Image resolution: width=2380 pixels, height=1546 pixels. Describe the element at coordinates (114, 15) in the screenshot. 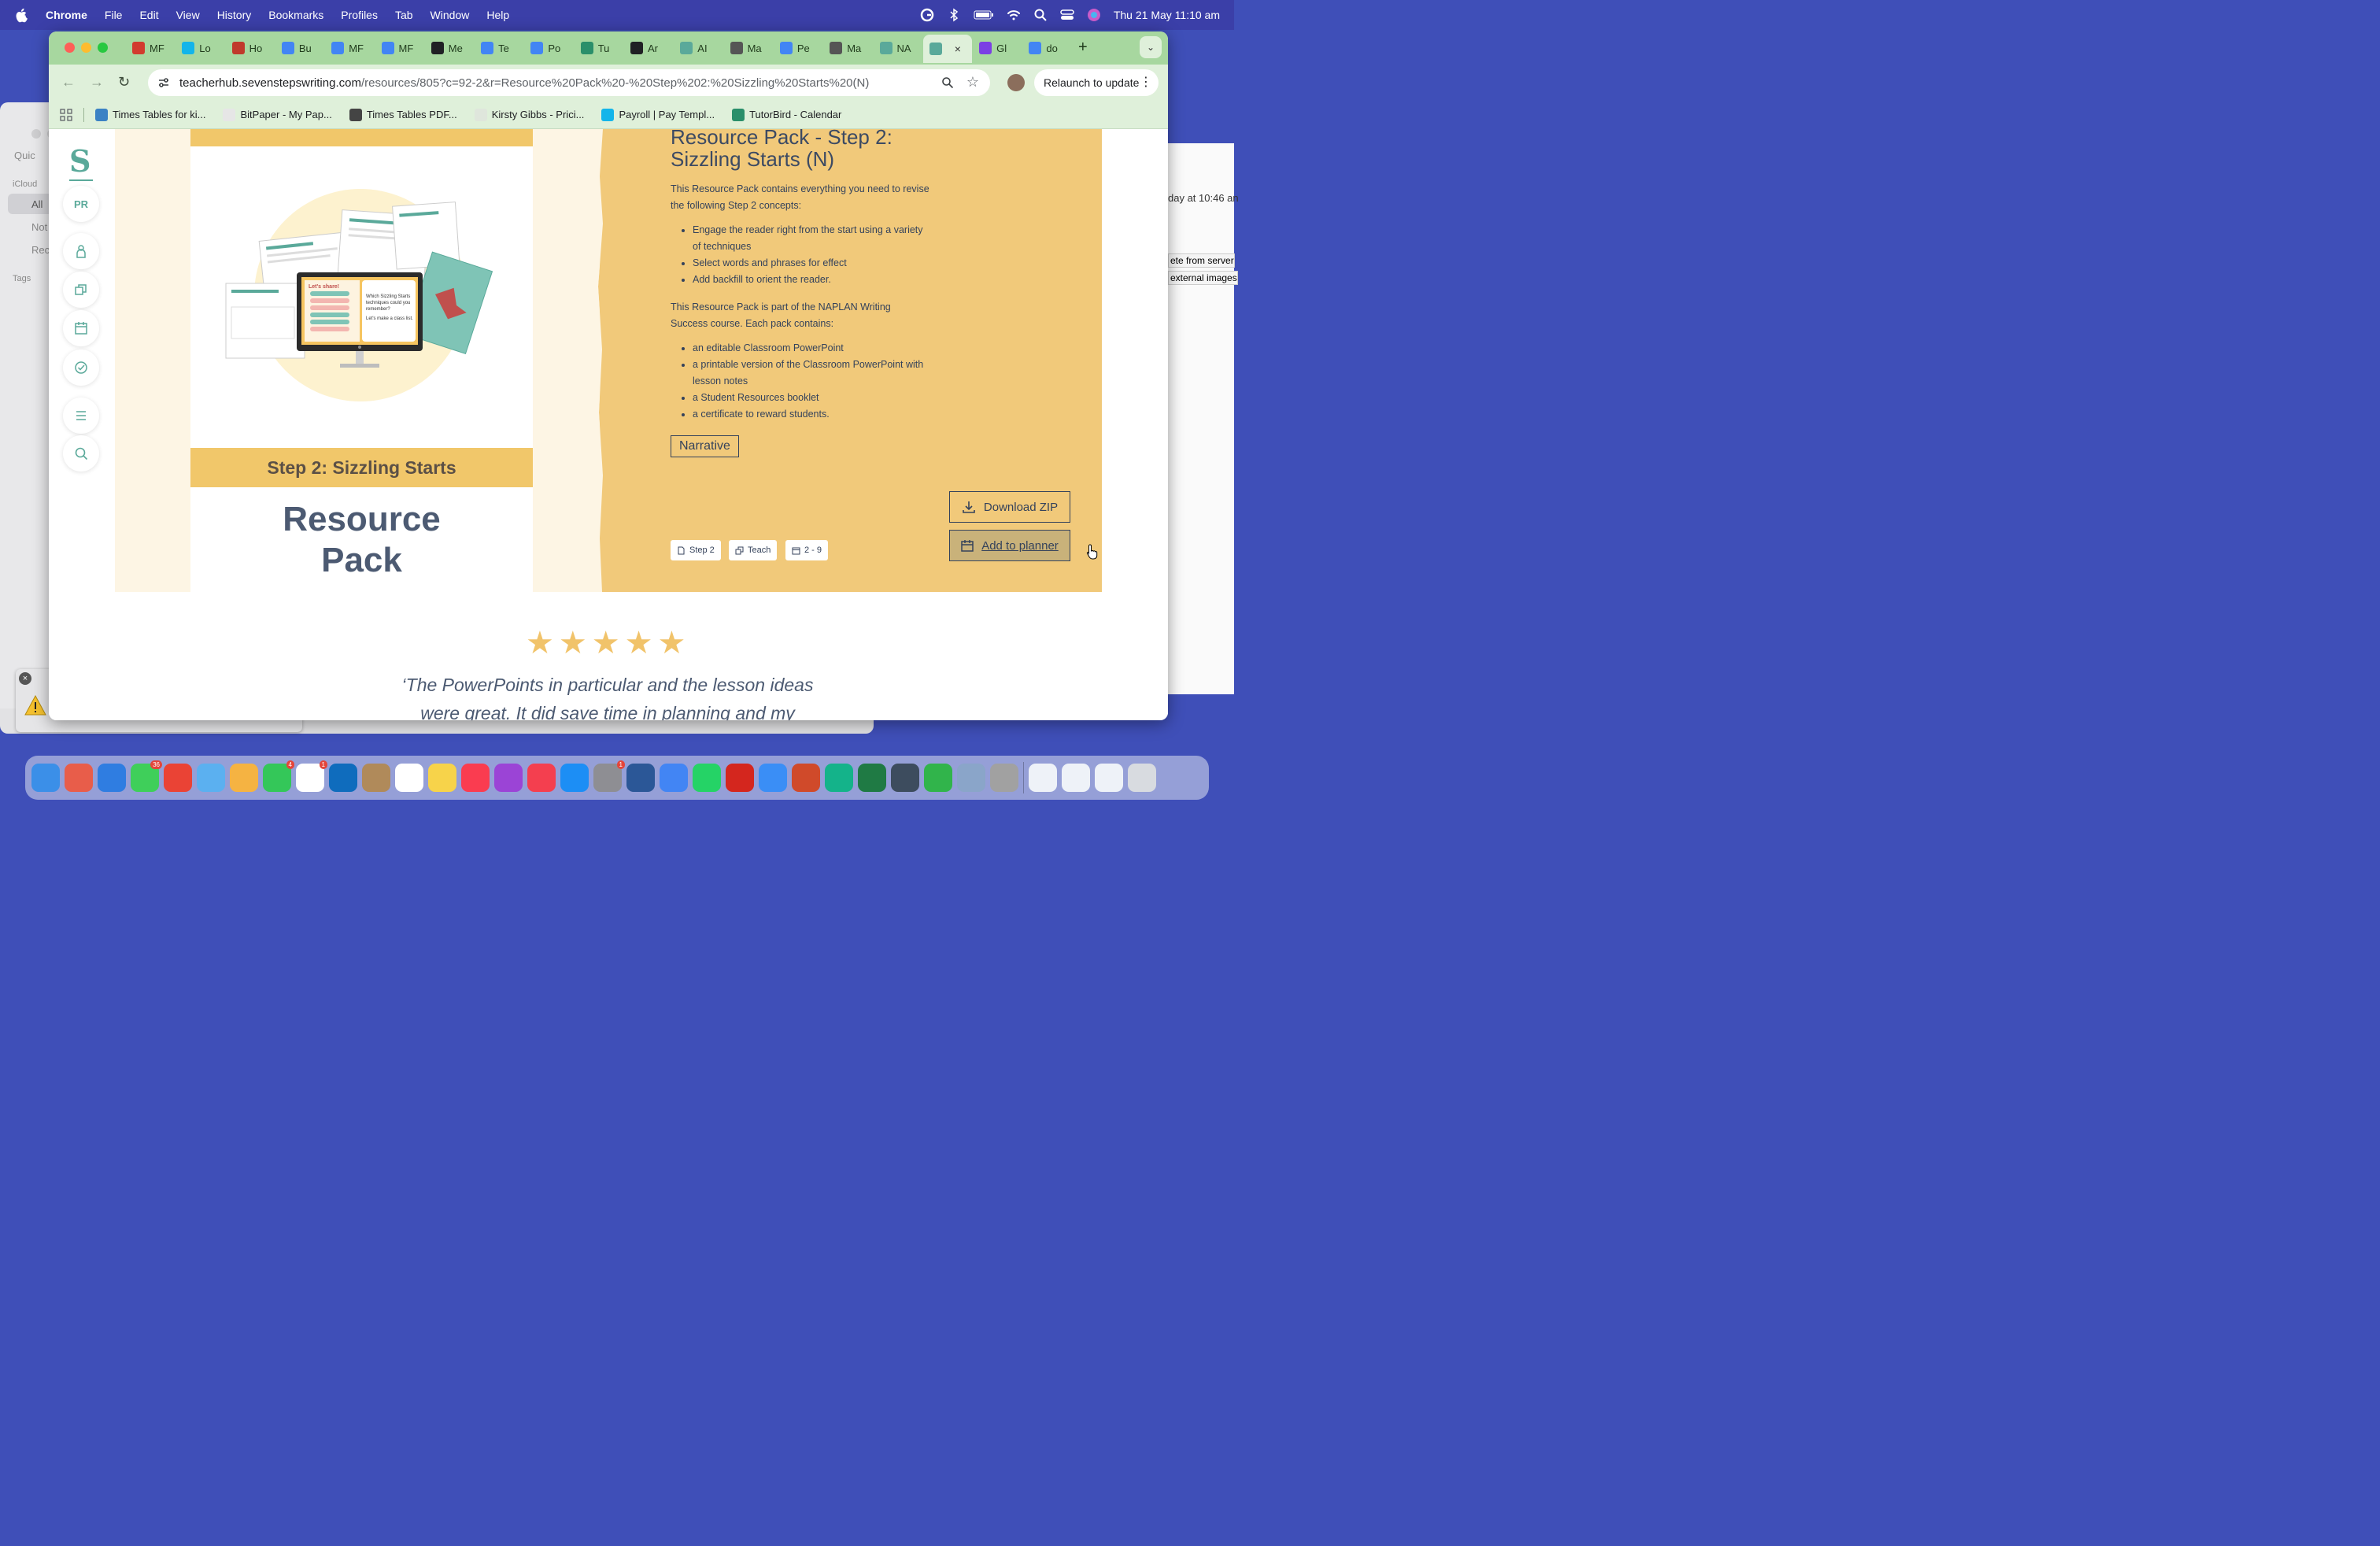

I see `menu-file: File` at that location.